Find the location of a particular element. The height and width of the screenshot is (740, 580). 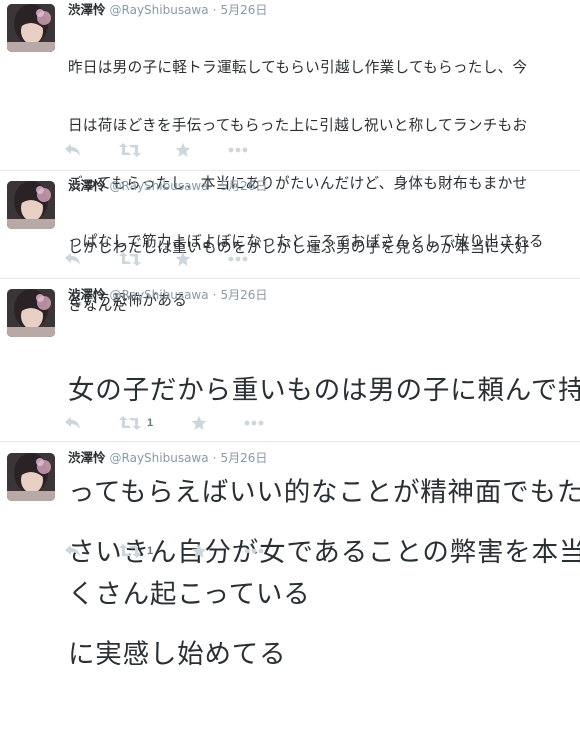

tweet-text-line: 昨日は男の子に軽トラ運転してもらい引越し作業してもらったし、今 is located at coordinates (298, 67).